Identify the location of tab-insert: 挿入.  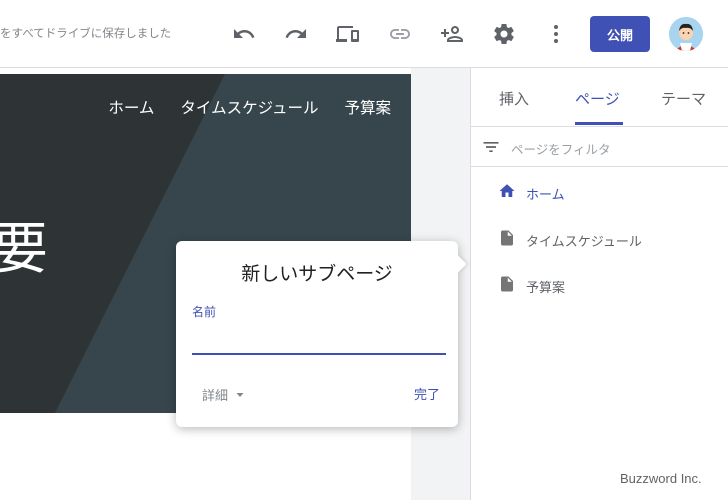
(514, 98).